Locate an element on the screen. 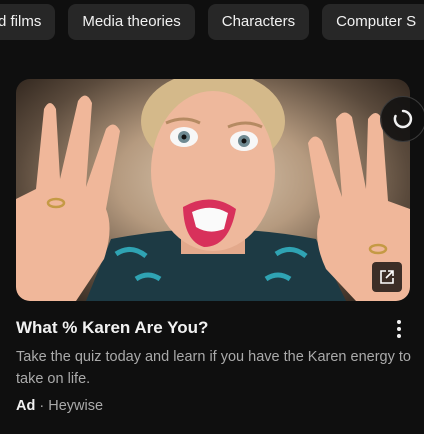  advertiser-name: Heywise is located at coordinates (75, 406).